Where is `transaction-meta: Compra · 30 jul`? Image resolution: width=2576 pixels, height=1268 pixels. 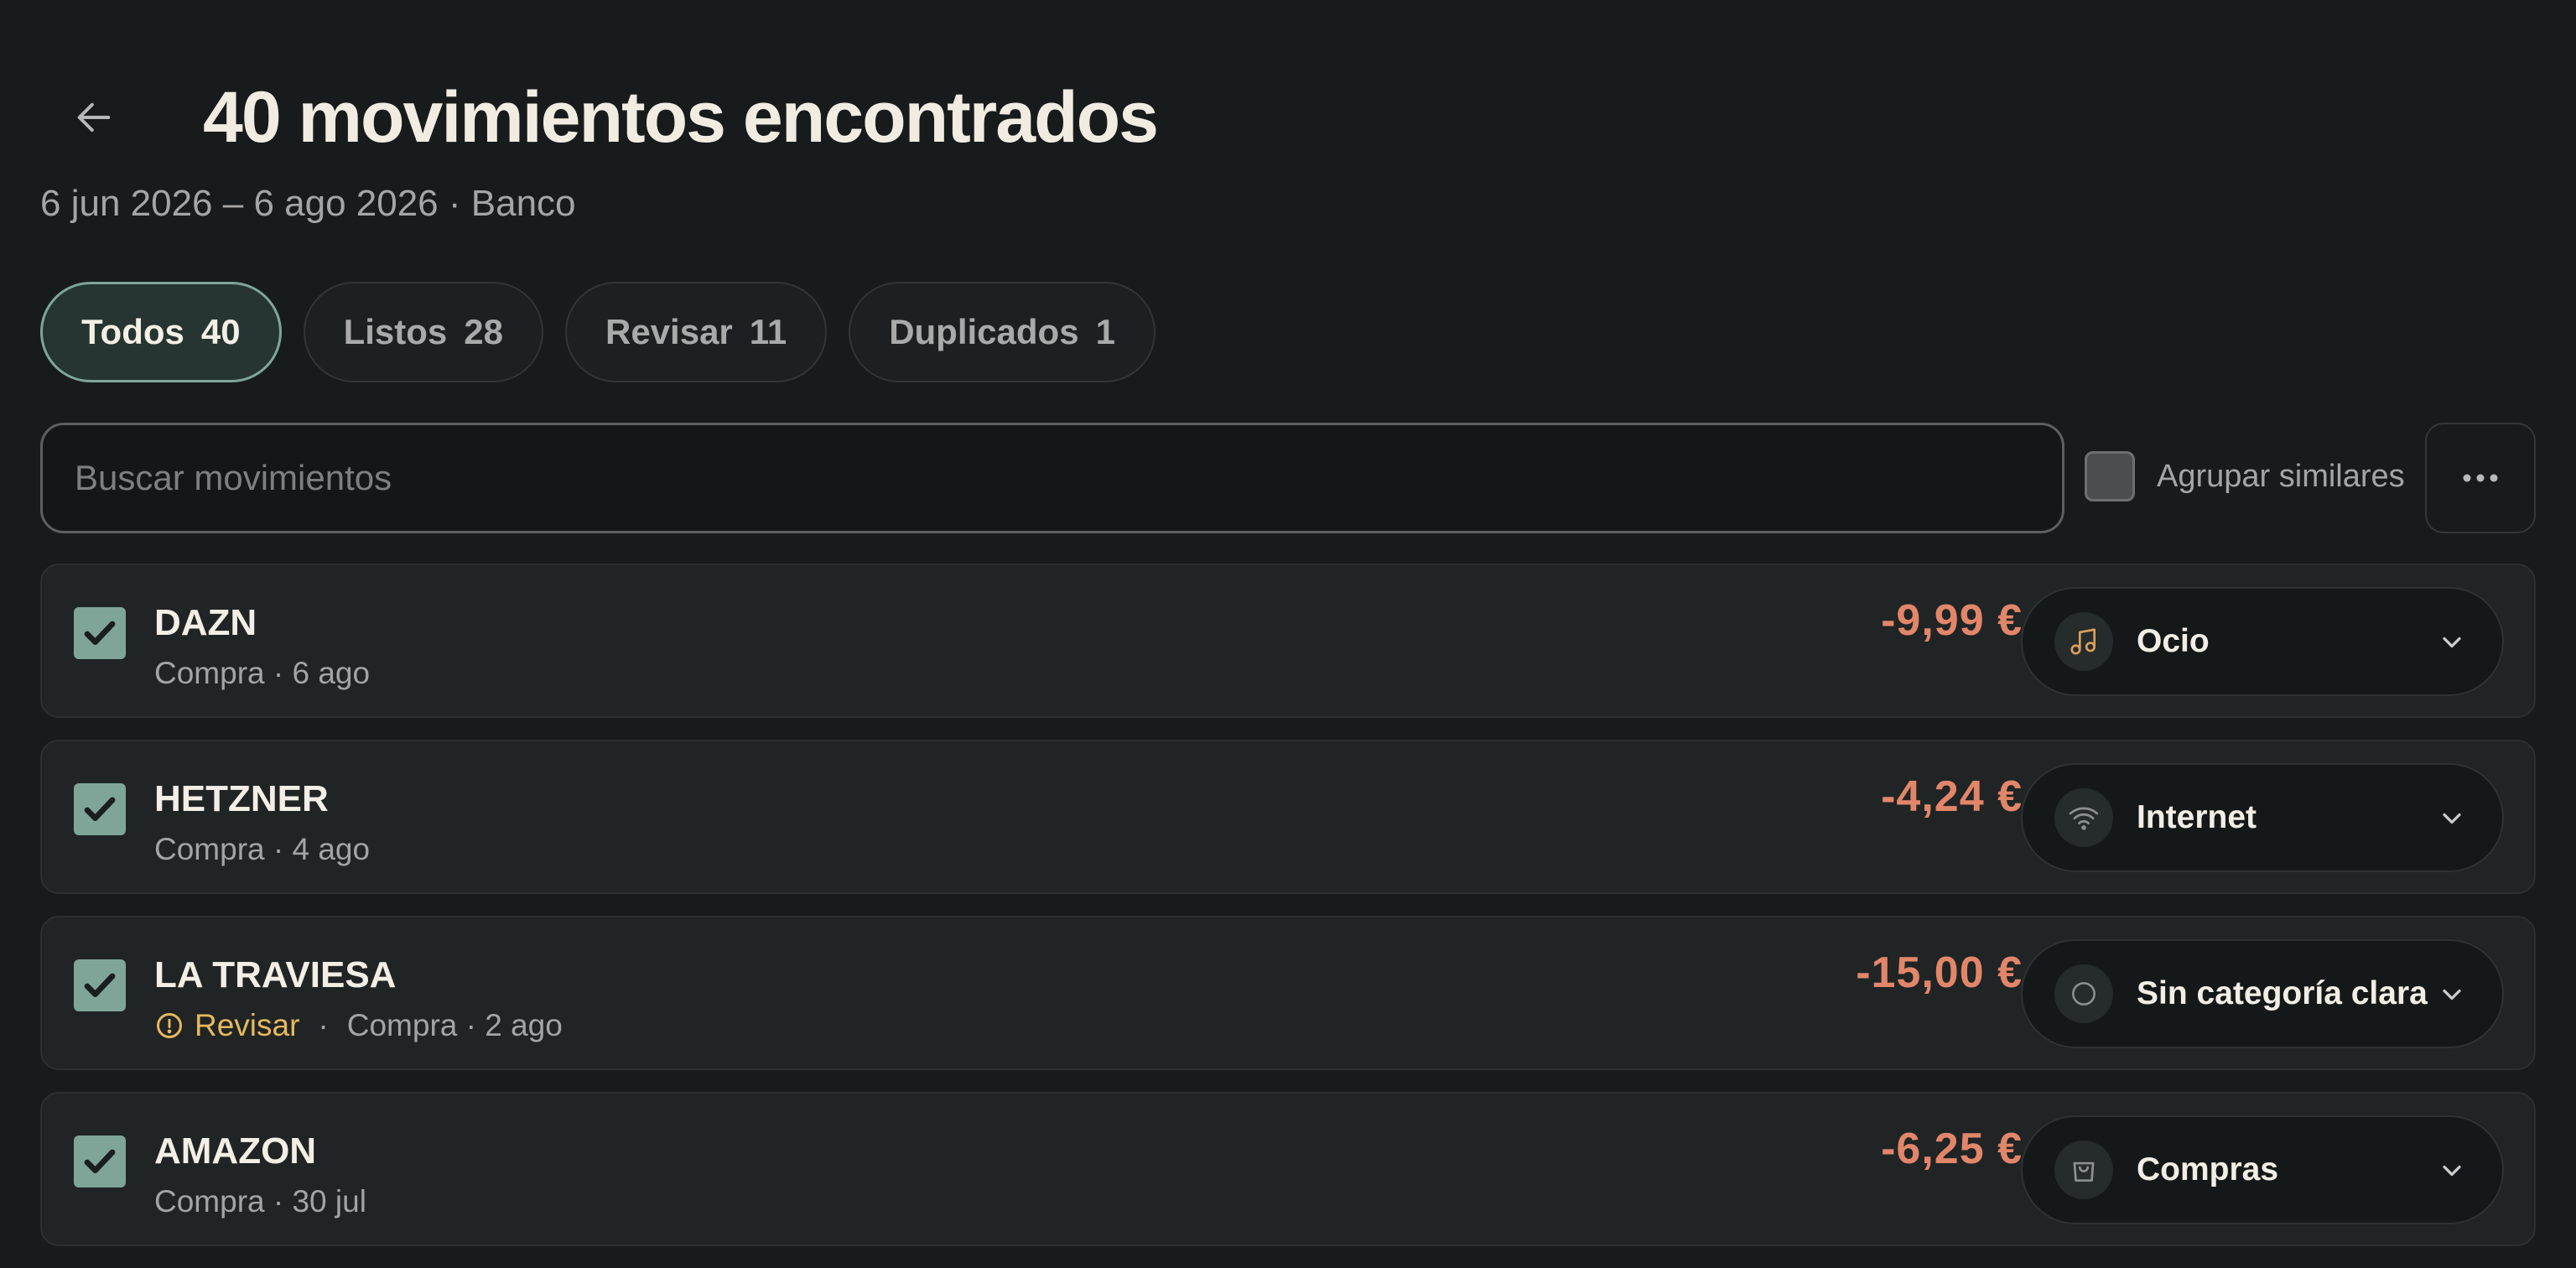
transaction-meta: Compra · 30 jul is located at coordinates (260, 1201).